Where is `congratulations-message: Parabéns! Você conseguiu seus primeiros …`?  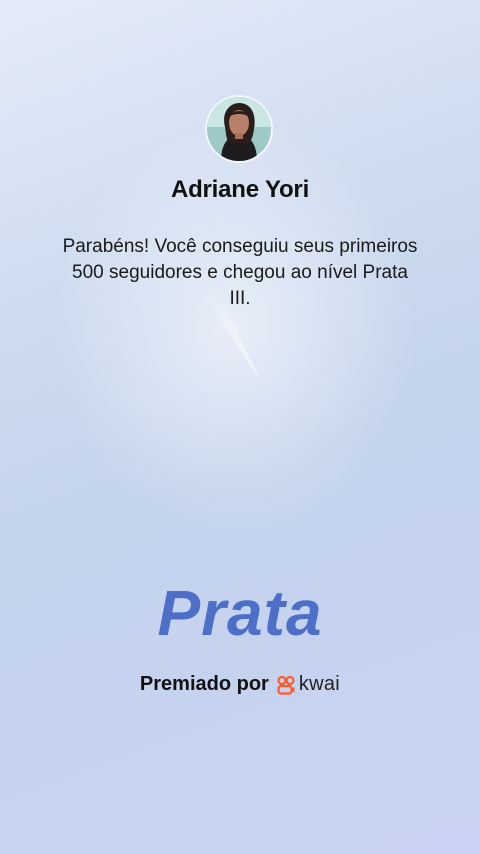 congratulations-message: Parabéns! Você conseguiu seus primeiros … is located at coordinates (240, 272).